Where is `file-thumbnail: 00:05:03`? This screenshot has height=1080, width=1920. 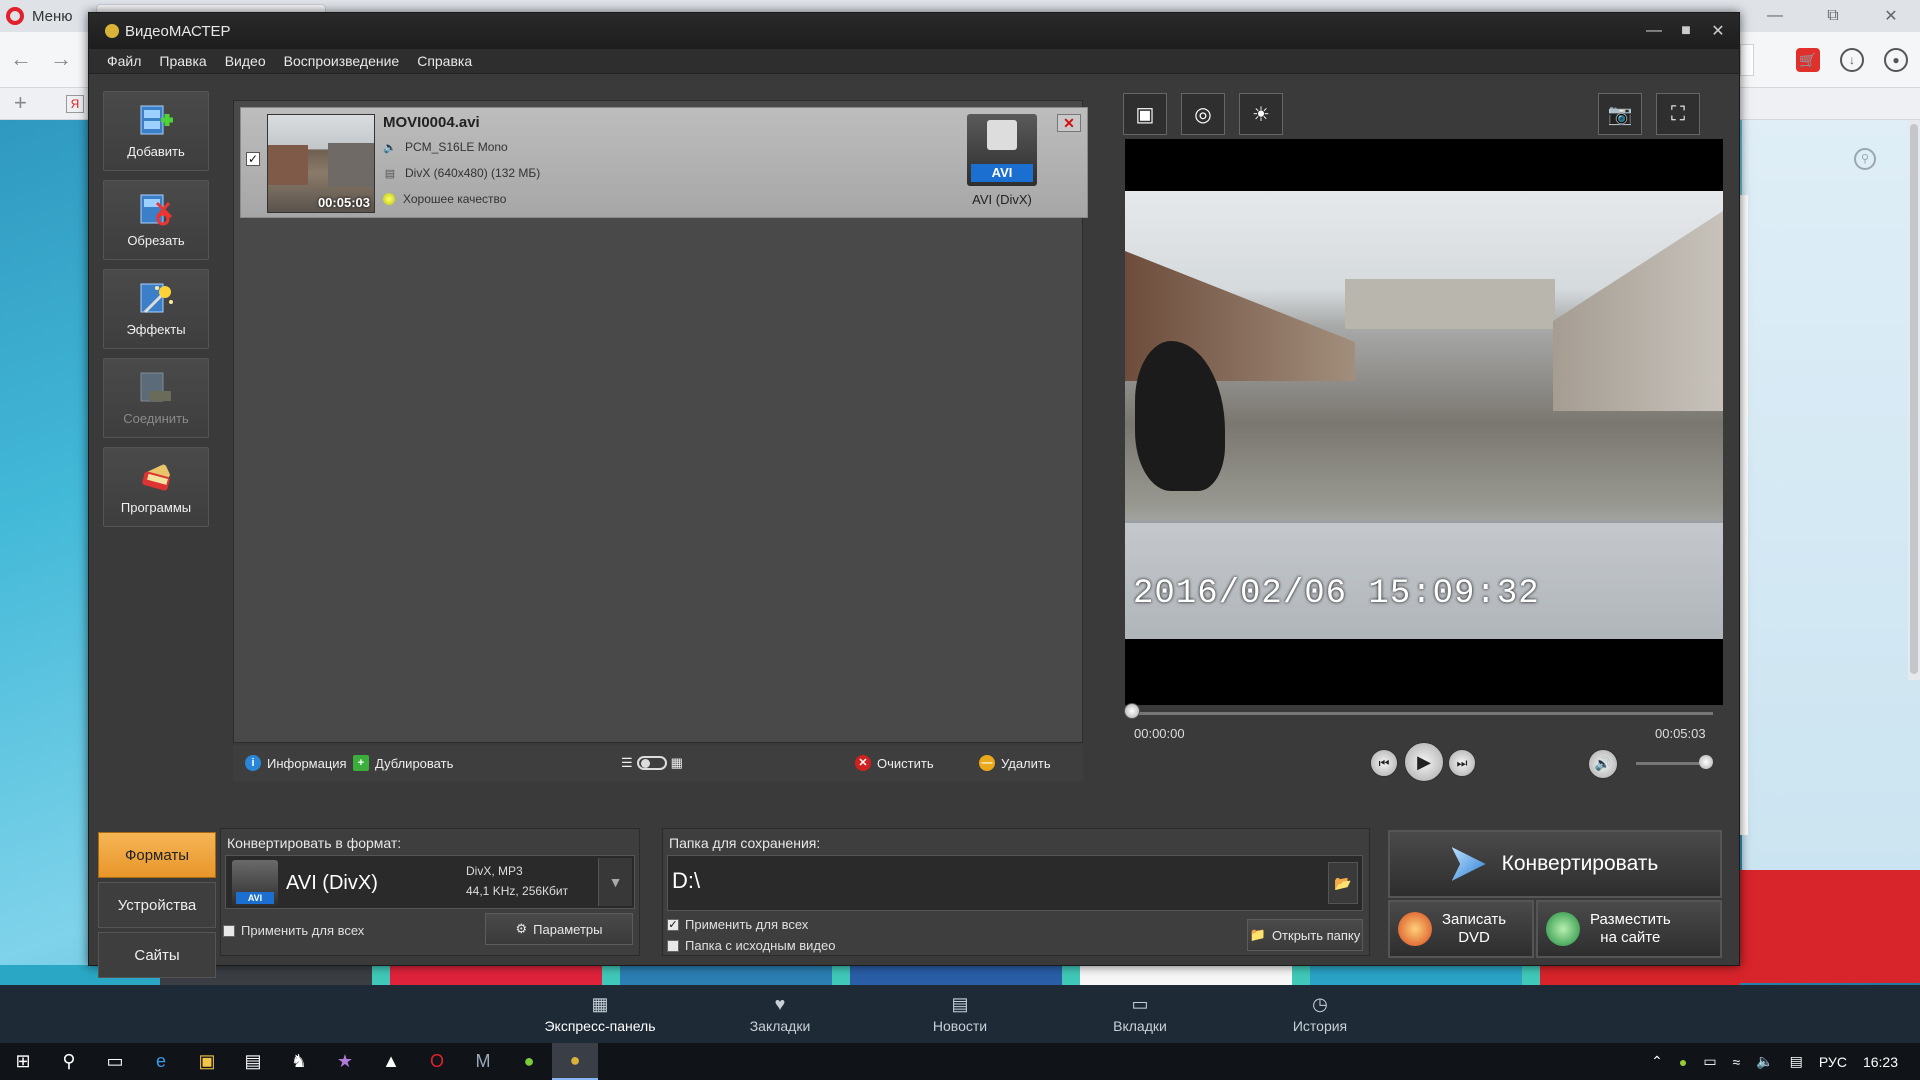 file-thumbnail: 00:05:03 is located at coordinates (321, 163).